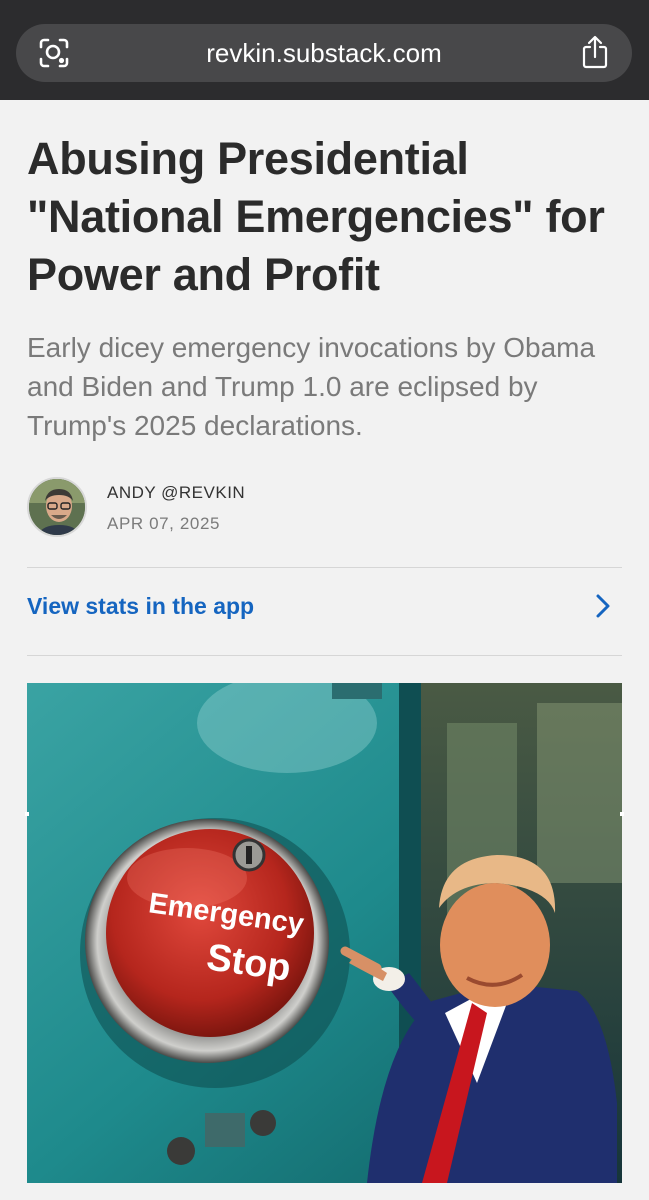 This screenshot has height=1200, width=649. I want to click on address-bar: revkin.substack.com, so click(324, 53).